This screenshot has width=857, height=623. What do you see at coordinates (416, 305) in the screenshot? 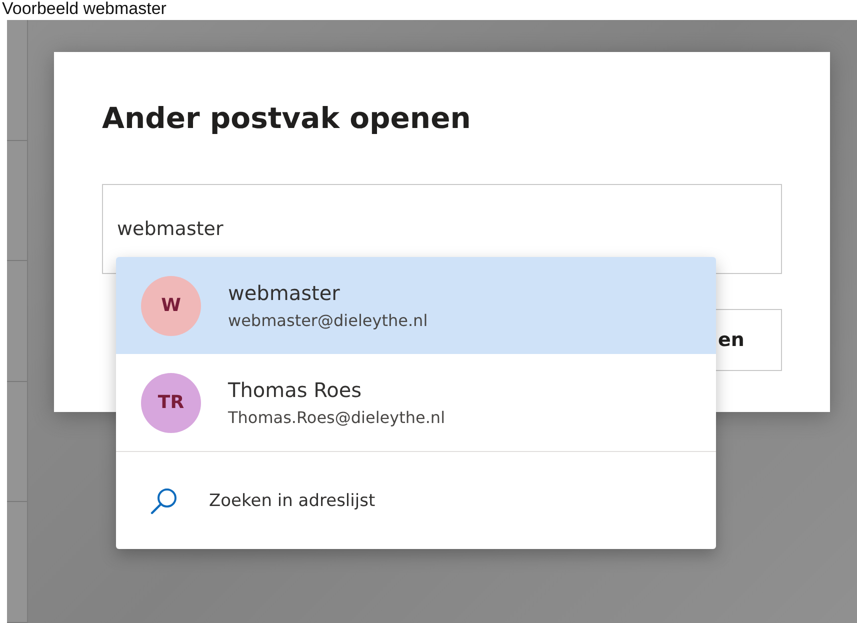
I see `suggestion-item: W webmaster webmaster@dieleythe.nl` at bounding box center [416, 305].